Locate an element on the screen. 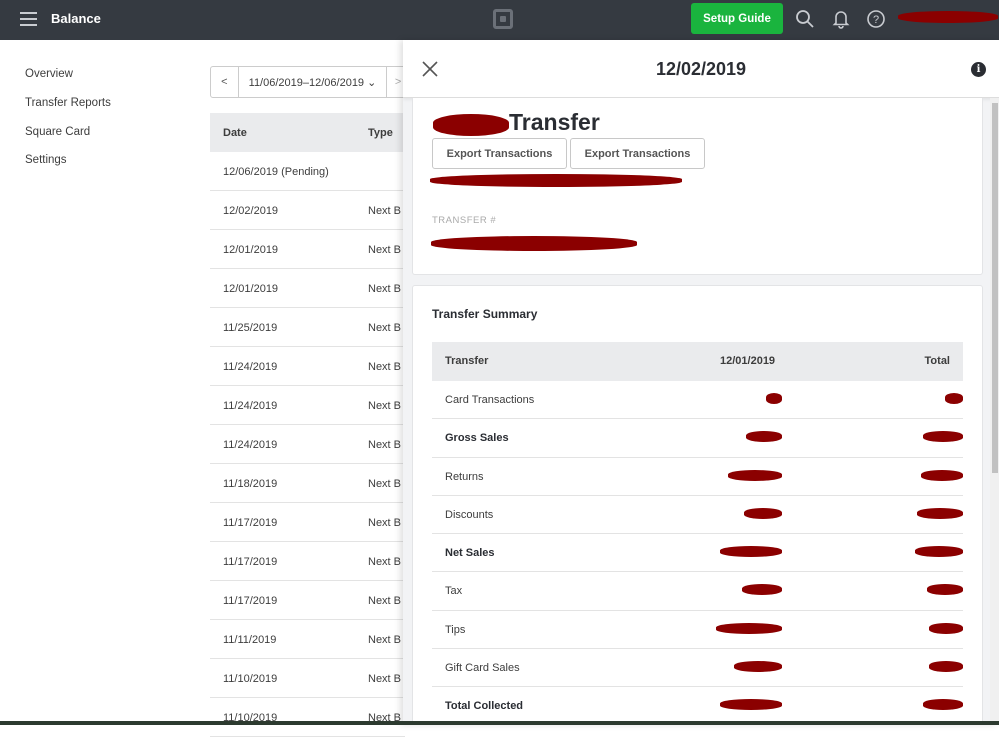 This screenshot has width=999, height=737. panel-scrollbar is located at coordinates (994, 411).